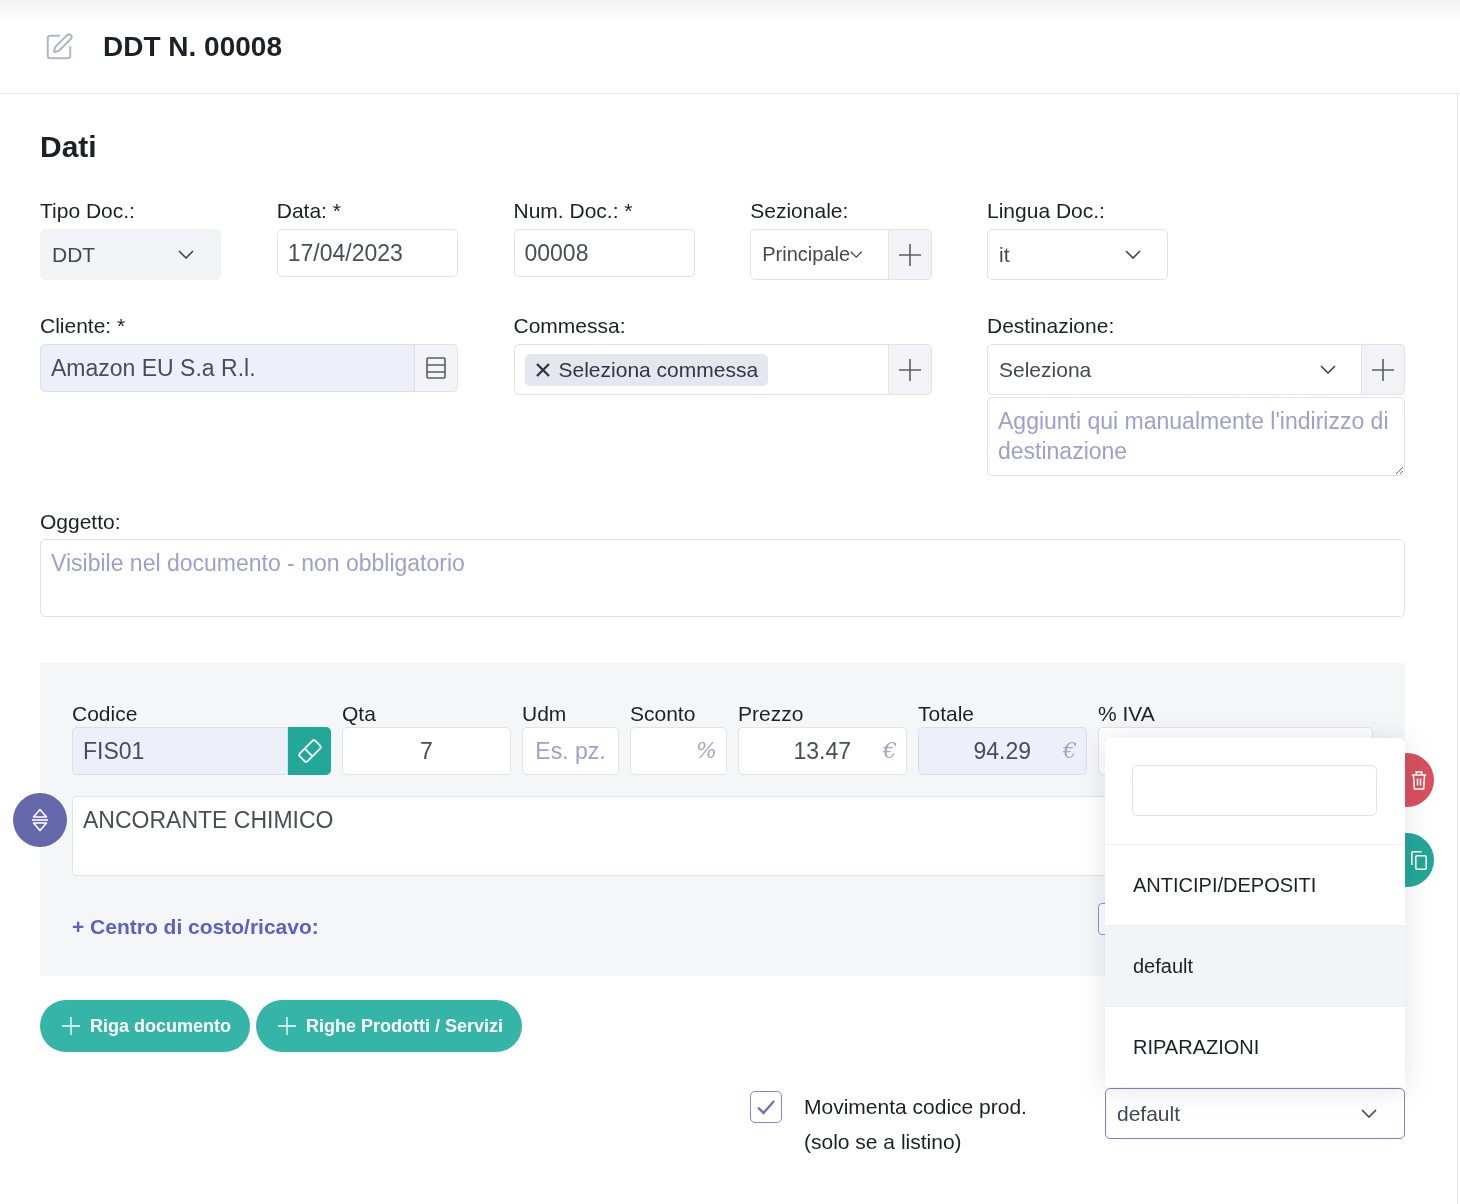 The width and height of the screenshot is (1460, 1204). What do you see at coordinates (1419, 860) in the screenshot?
I see `copy-icon` at bounding box center [1419, 860].